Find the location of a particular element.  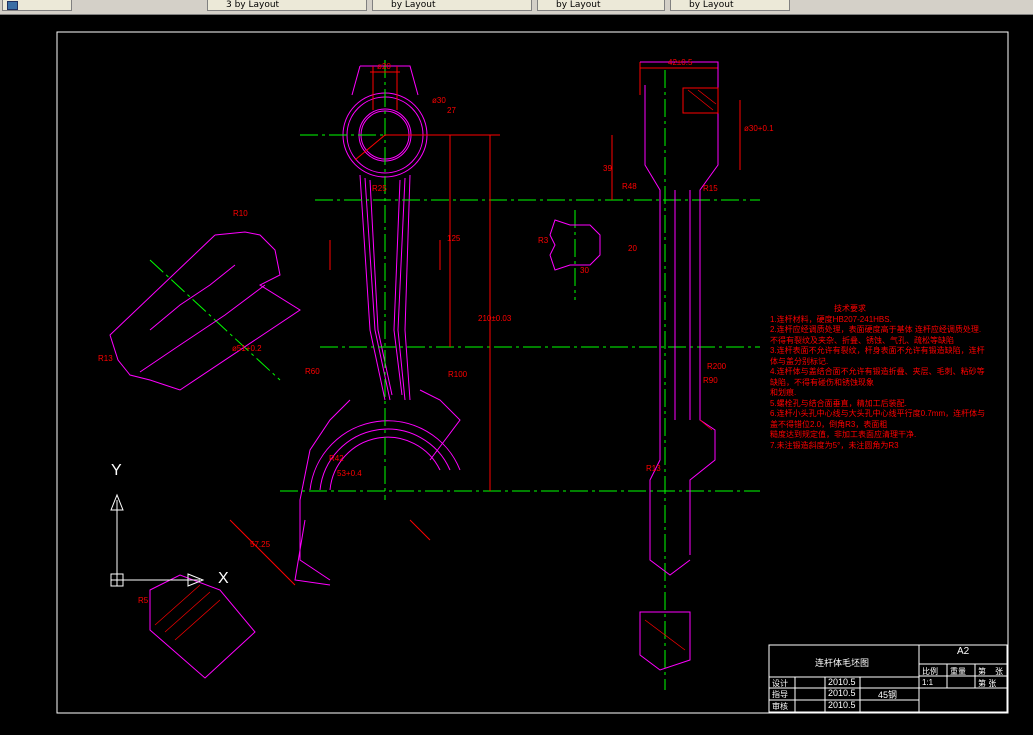

col-sheet: 第 is located at coordinates (982, 671).